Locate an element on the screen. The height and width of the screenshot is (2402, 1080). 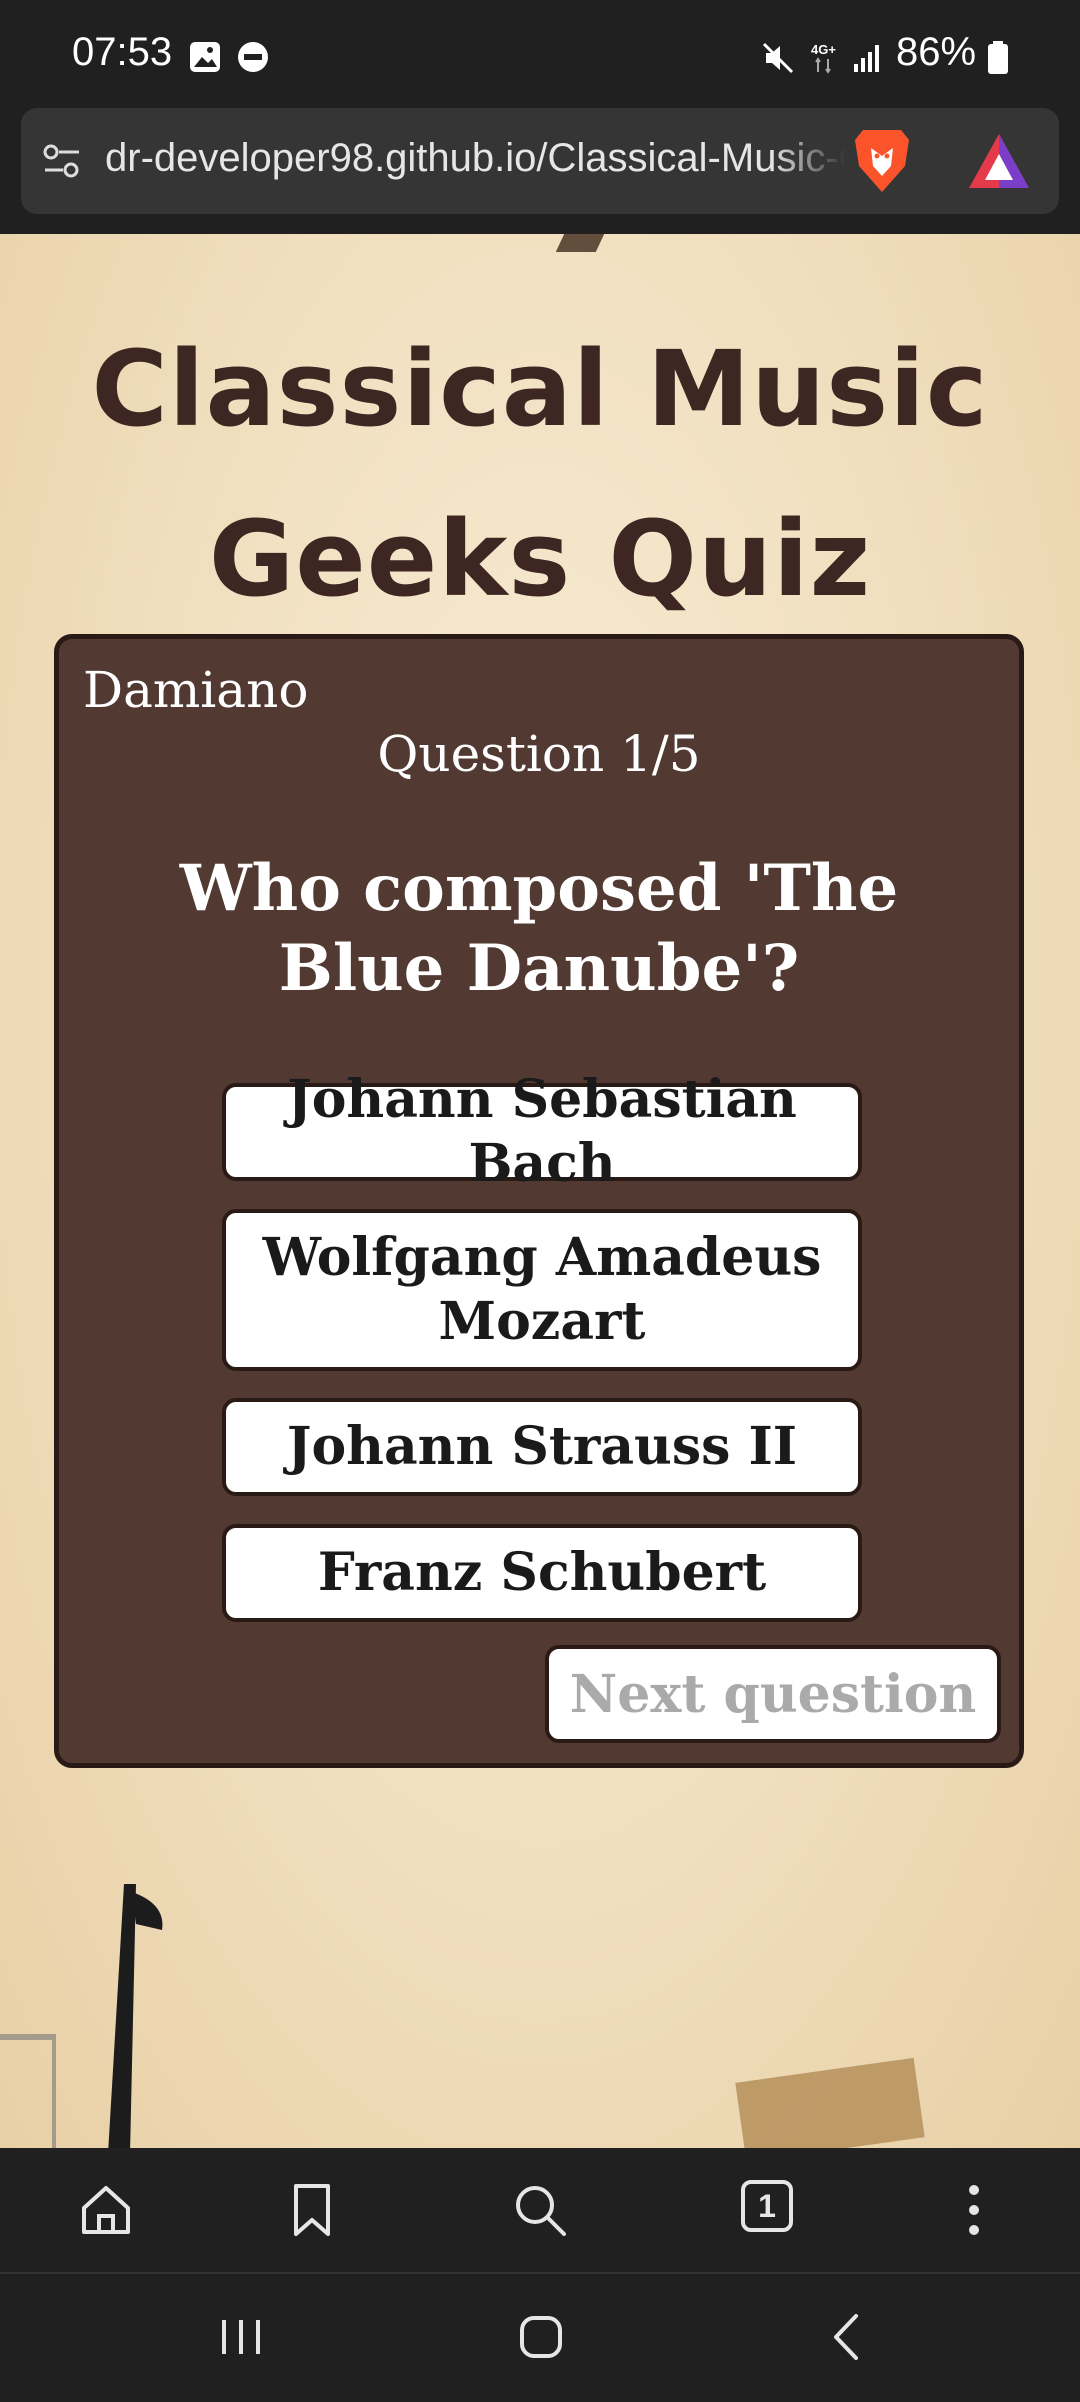
username-label: Damiano is located at coordinates (196, 690).